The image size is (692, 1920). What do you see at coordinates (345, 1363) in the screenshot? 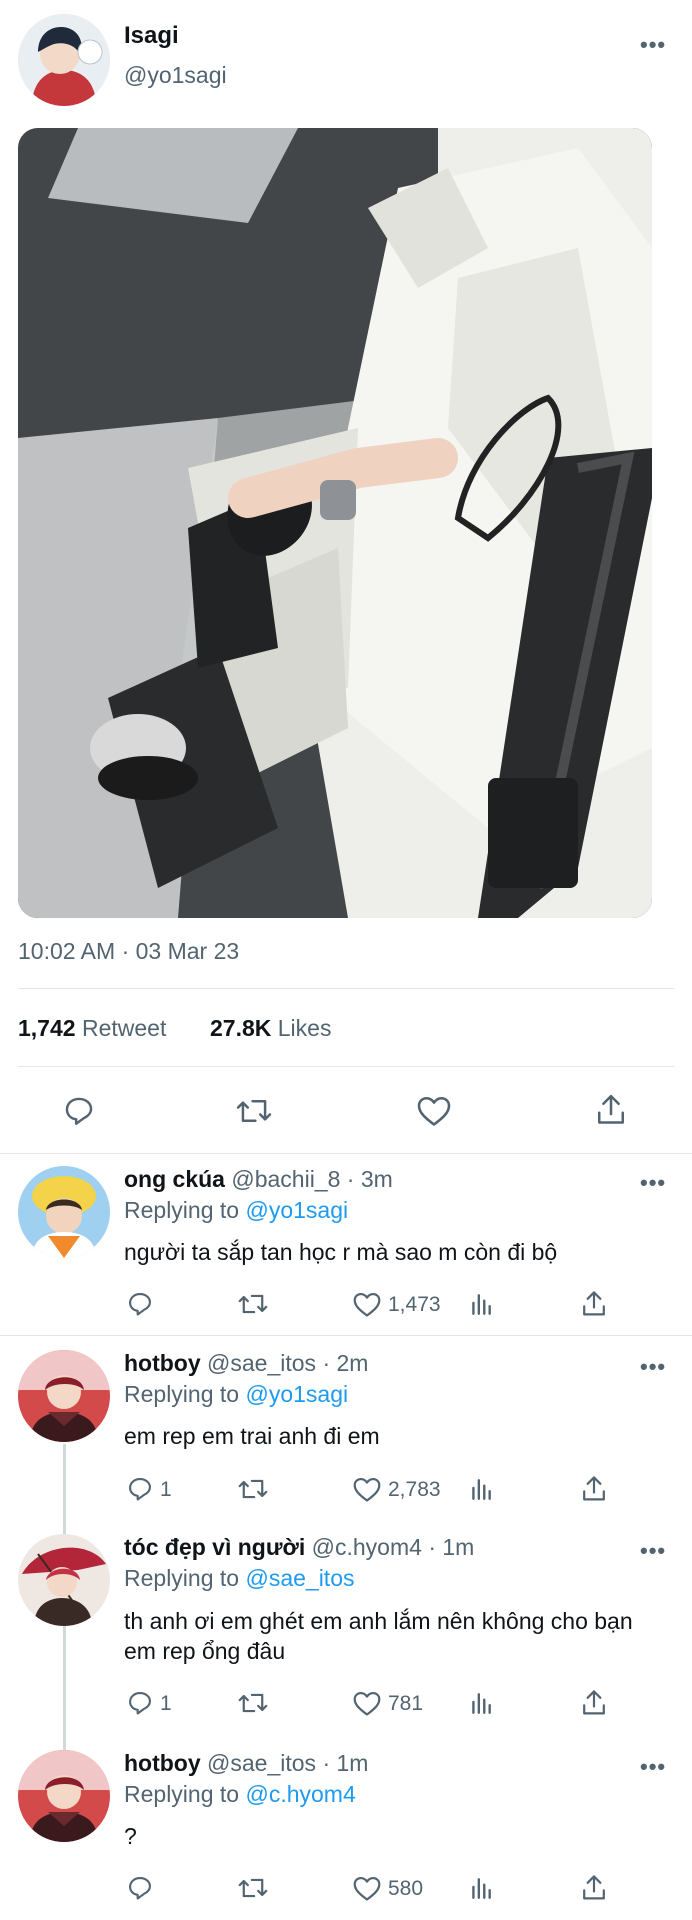
I see `reply-time: · 2m` at bounding box center [345, 1363].